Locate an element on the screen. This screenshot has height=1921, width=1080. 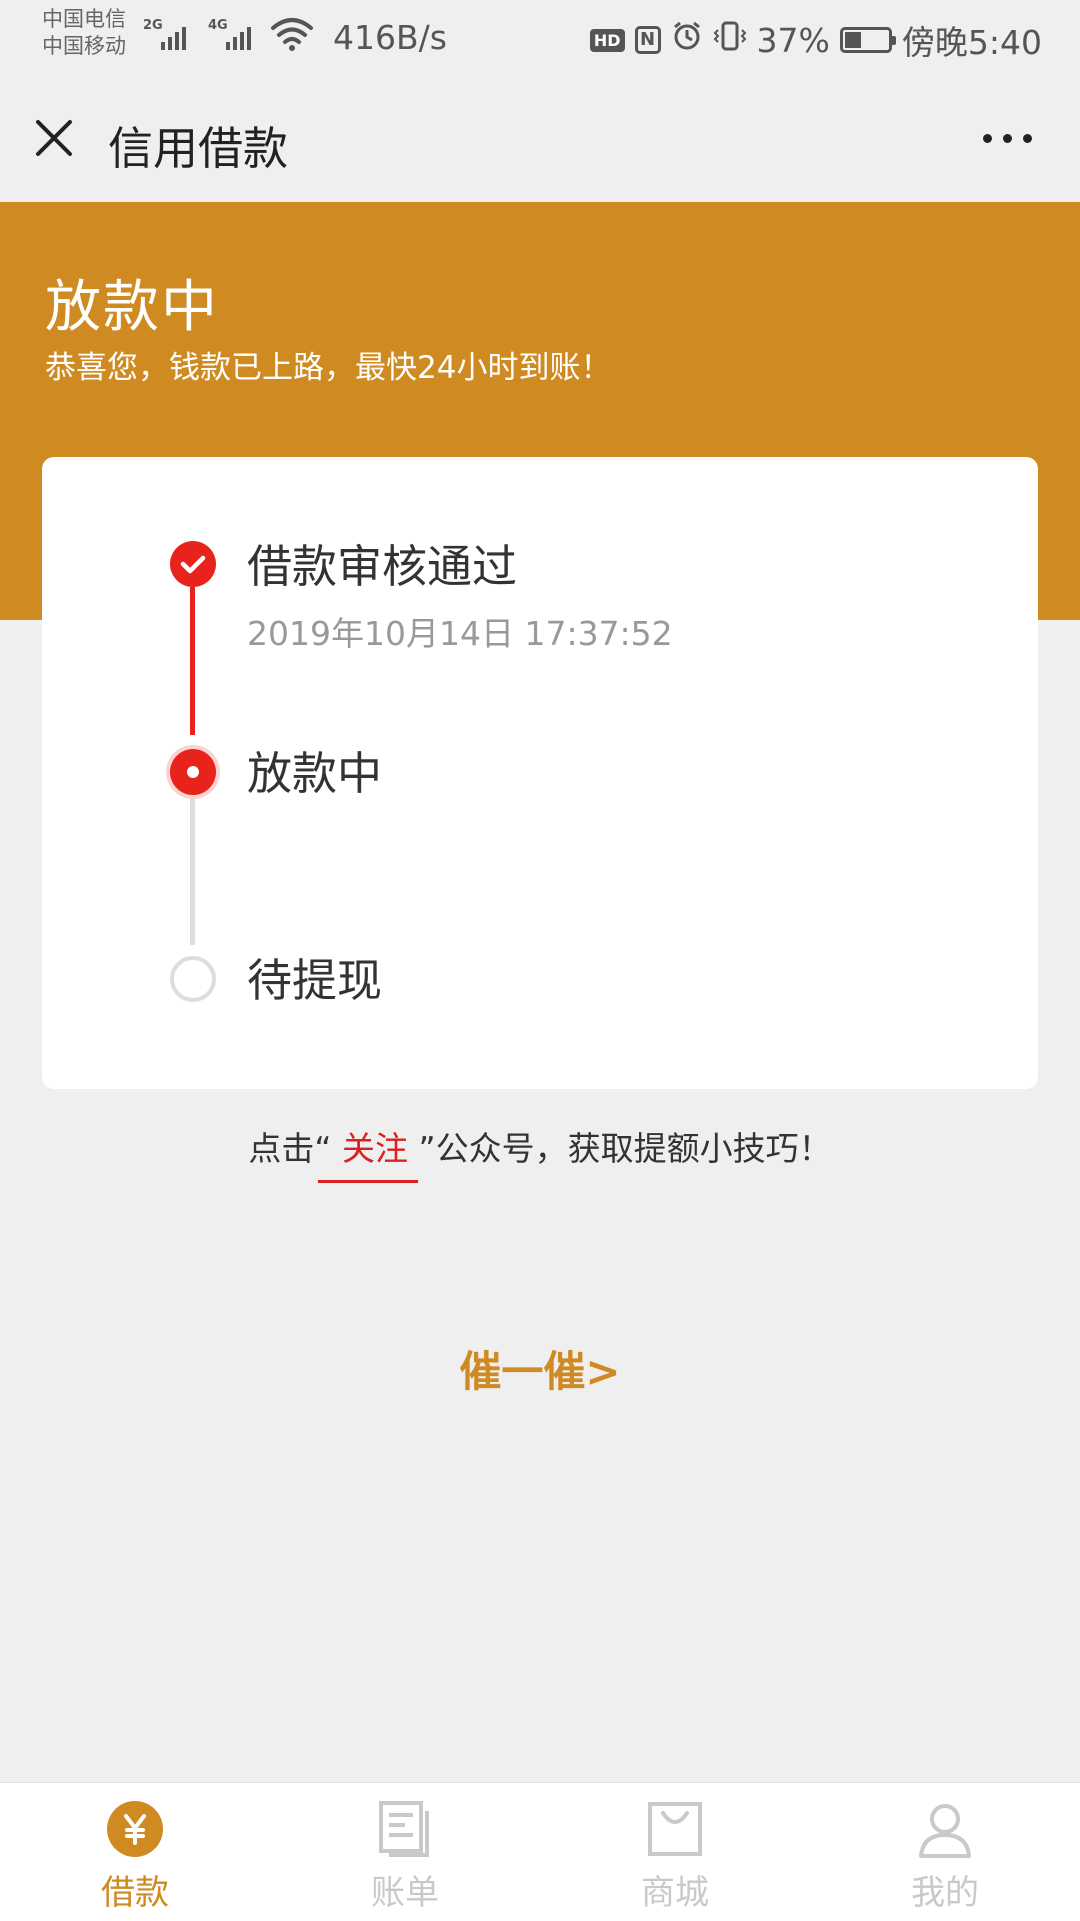
user-icon is located at coordinates (945, 1829).